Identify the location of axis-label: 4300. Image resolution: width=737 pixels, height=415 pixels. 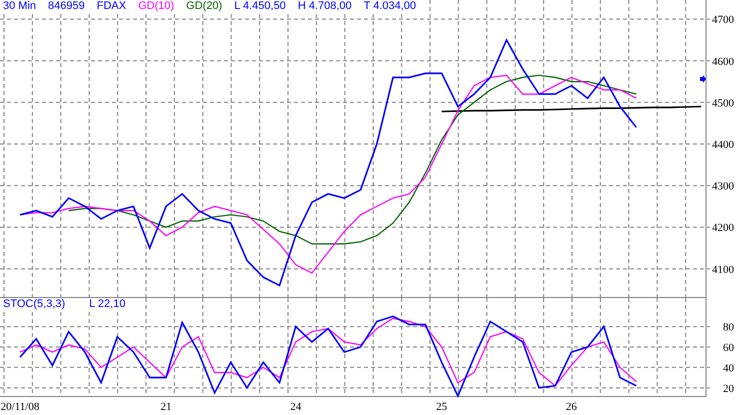
(723, 186).